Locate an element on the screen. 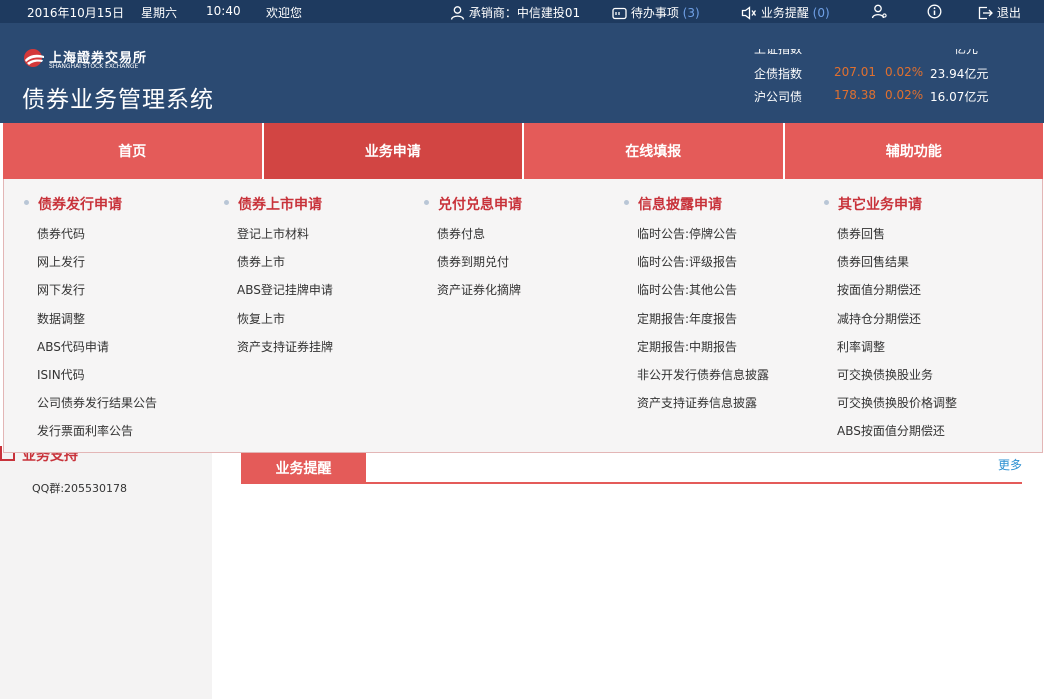 The height and width of the screenshot is (699, 1044). sidebar: 业务支持 QQ群:205530178 is located at coordinates (106, 572).